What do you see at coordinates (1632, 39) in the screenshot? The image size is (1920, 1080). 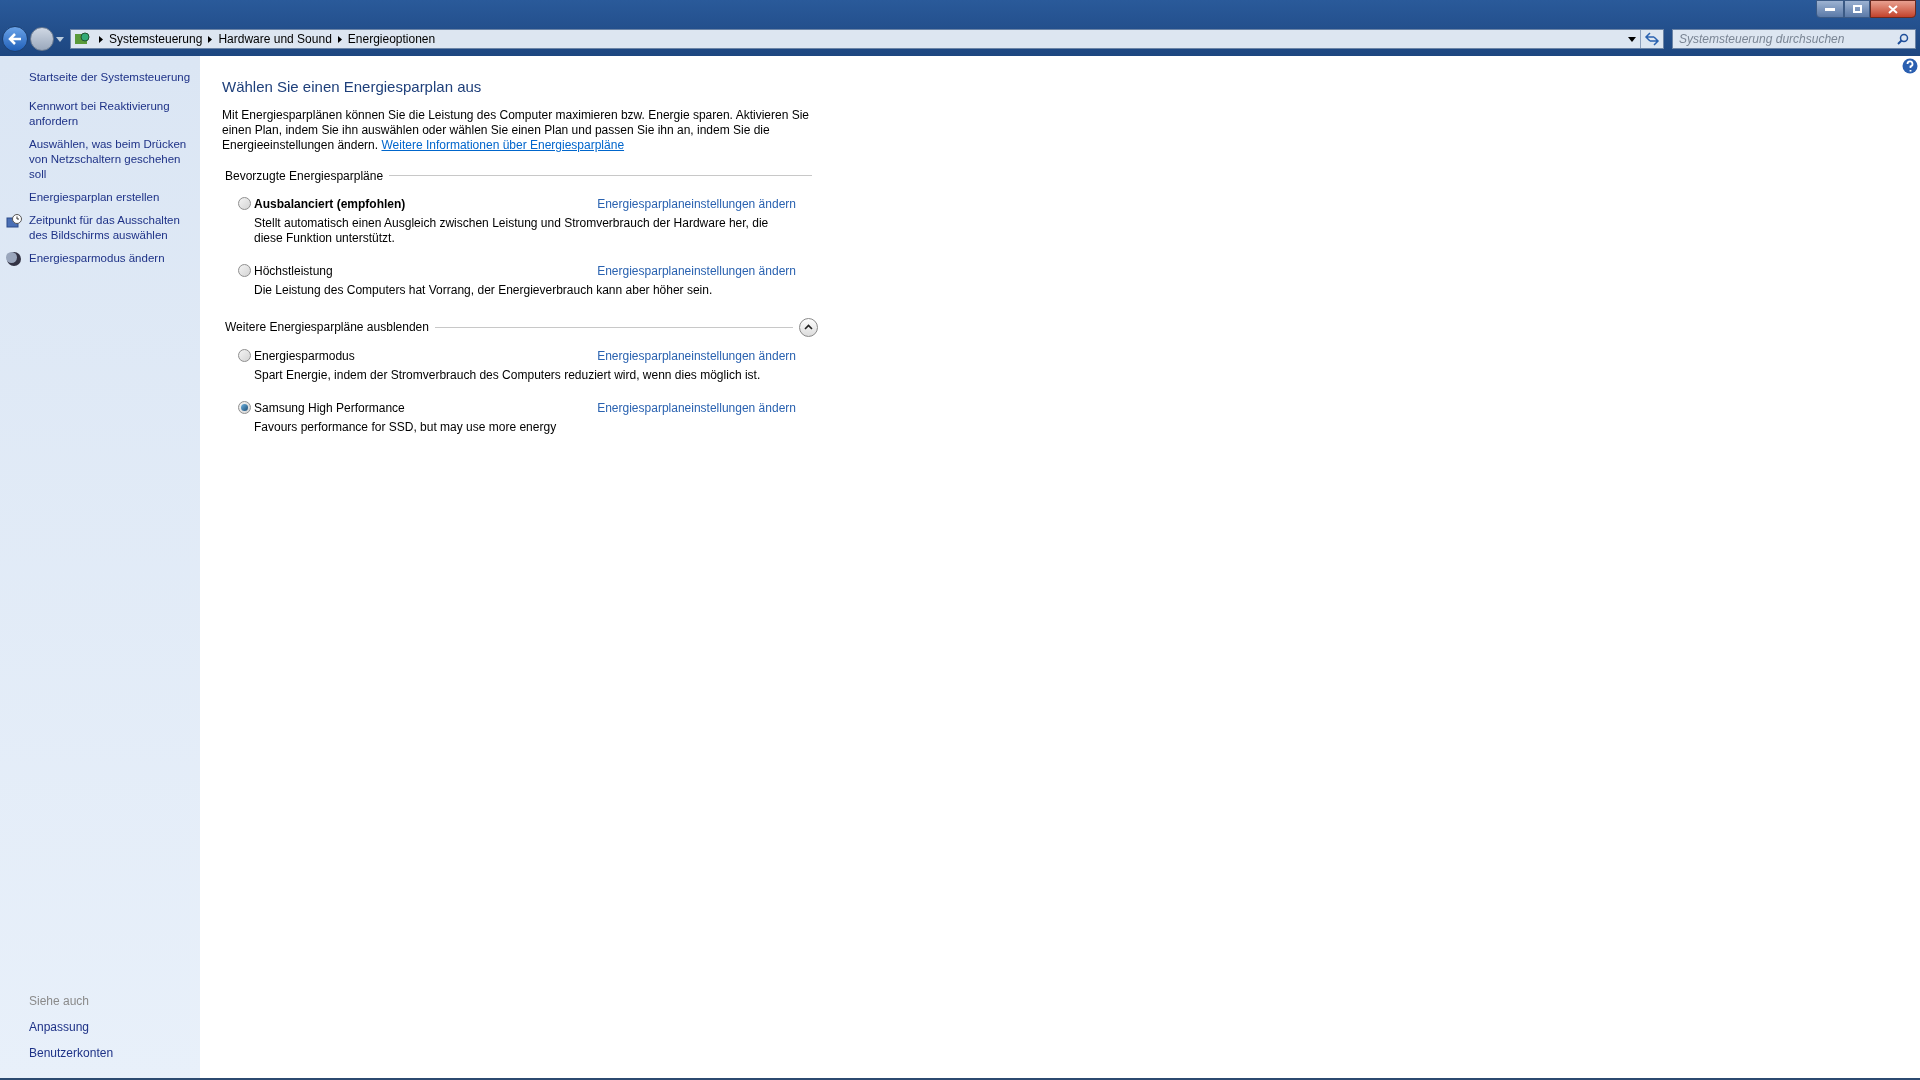 I see `dropdown-arrow-icon` at bounding box center [1632, 39].